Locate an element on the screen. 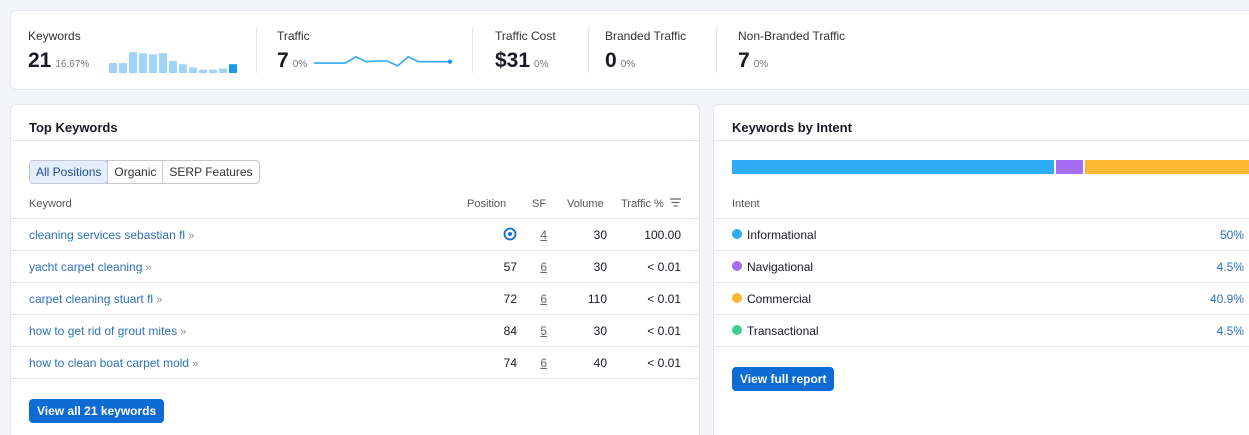  tab-organic: Organic is located at coordinates (134, 172).